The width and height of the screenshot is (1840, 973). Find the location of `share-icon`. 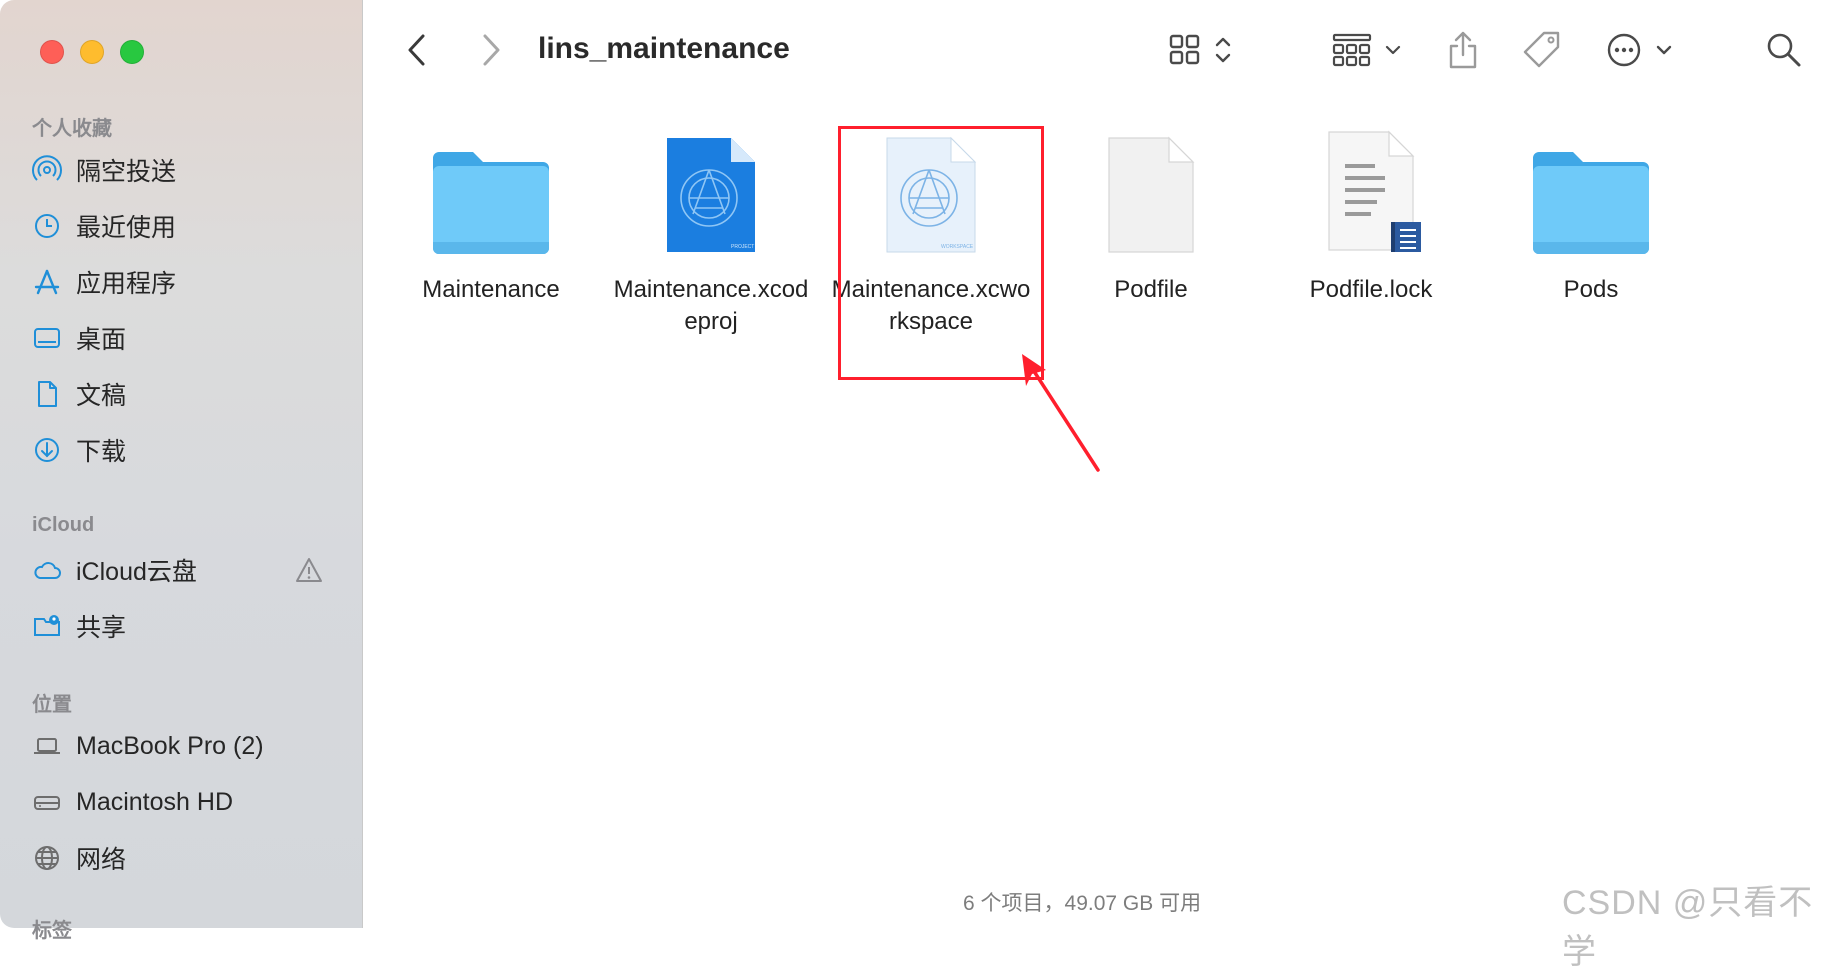

share-icon is located at coordinates (1463, 50).